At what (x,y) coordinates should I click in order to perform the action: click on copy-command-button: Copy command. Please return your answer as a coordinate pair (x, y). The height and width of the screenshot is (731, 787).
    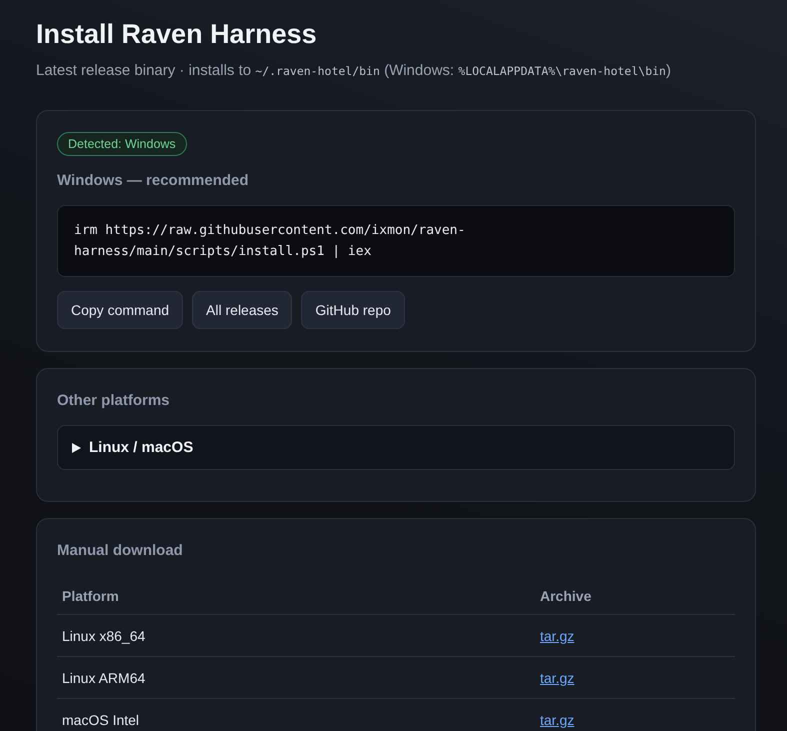
    Looking at the image, I should click on (120, 310).